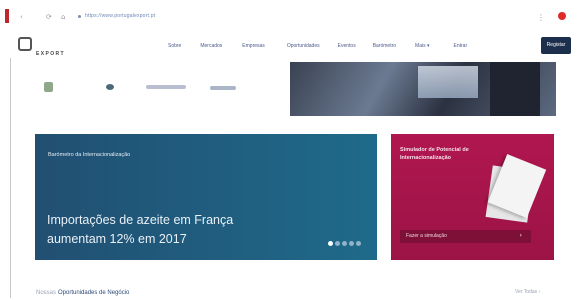 This screenshot has width=583, height=300. Describe the element at coordinates (303, 46) in the screenshot. I see `nav-item-oportunidades: Oportunidades` at that location.